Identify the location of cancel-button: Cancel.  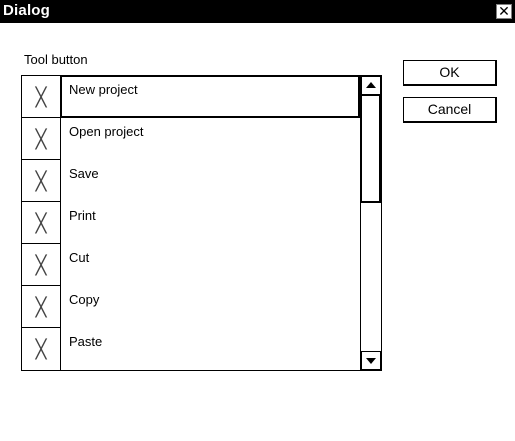
(450, 110).